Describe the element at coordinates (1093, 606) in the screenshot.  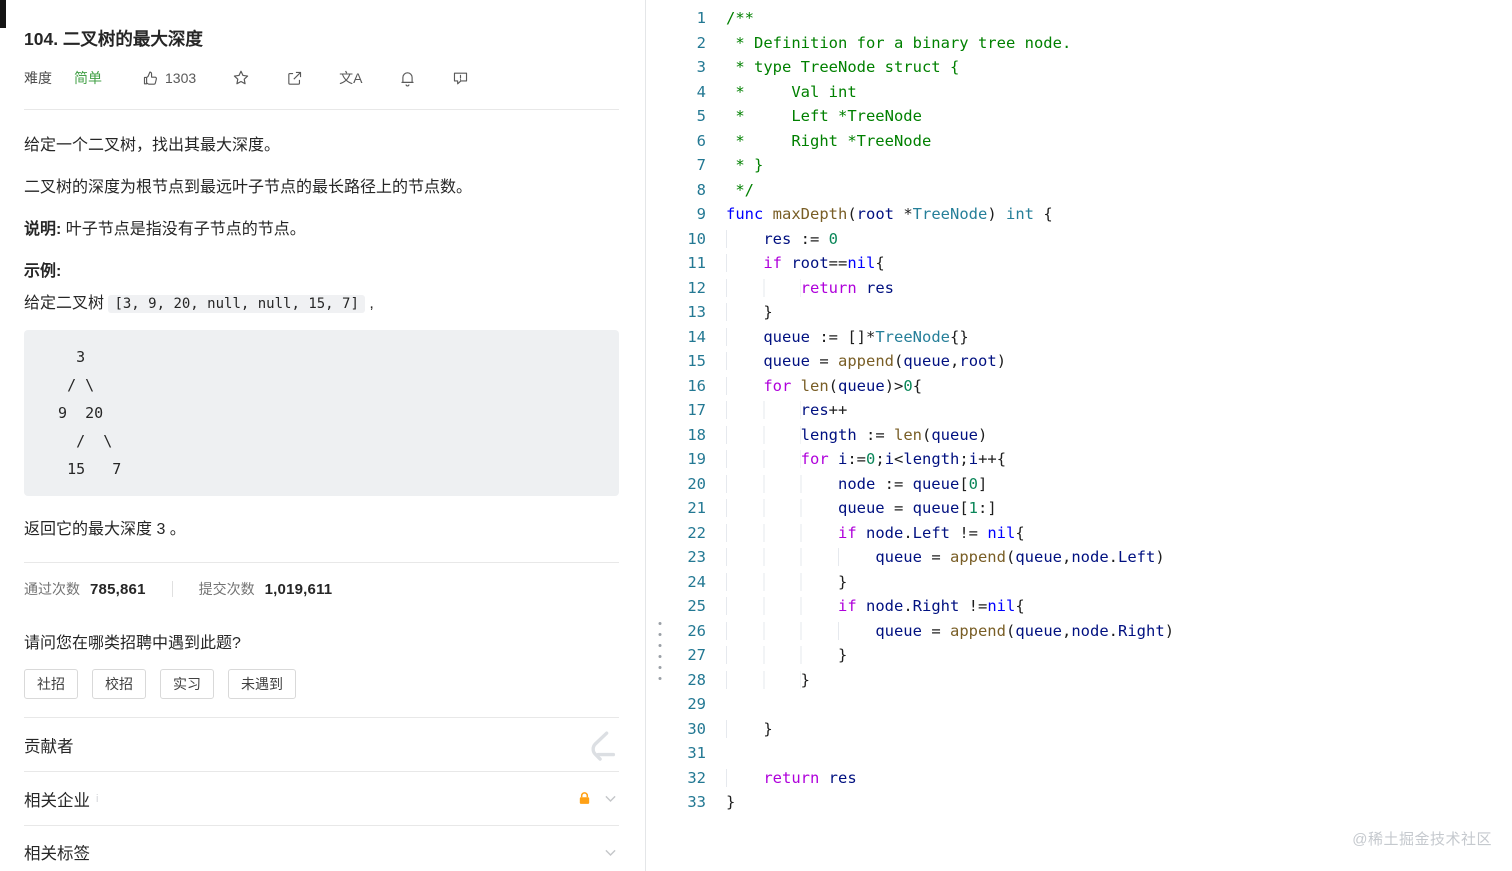
I see `code-line: 25 if node.Right !=nil{` at that location.